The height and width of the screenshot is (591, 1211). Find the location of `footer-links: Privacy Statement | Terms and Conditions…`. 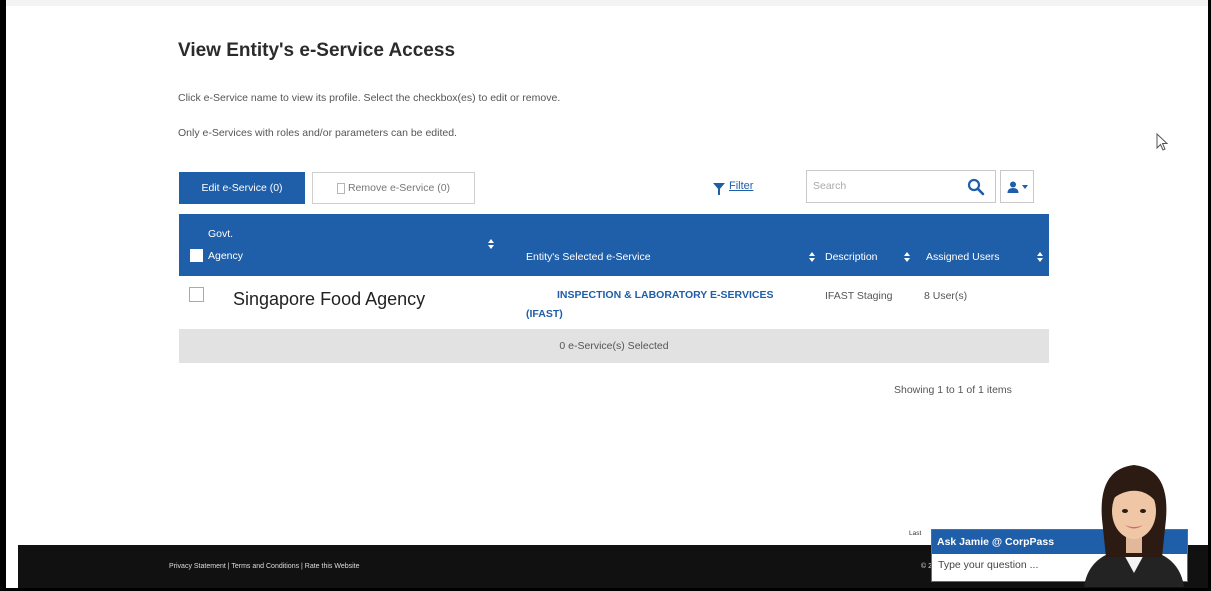

footer-links: Privacy Statement | Terms and Conditions… is located at coordinates (264, 566).